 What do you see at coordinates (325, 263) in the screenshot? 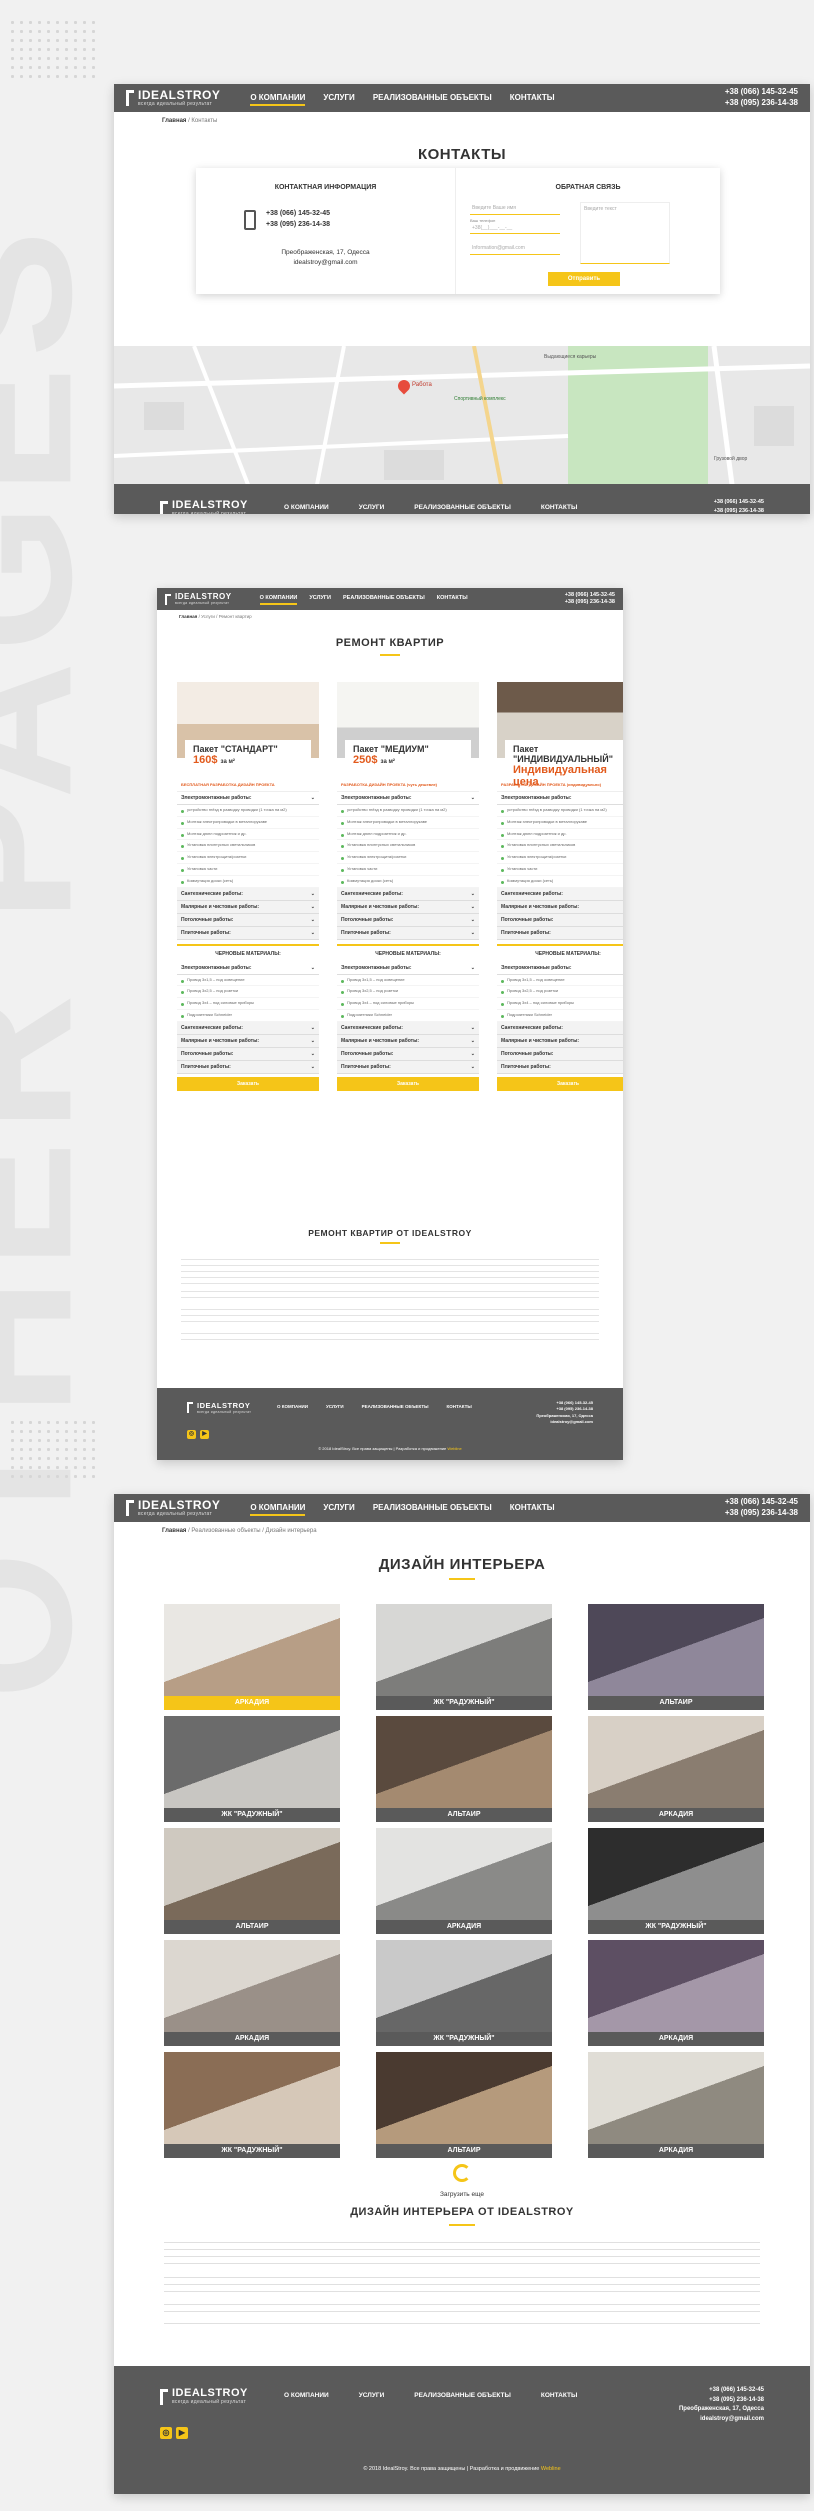
I see `contact-email: idealstroy@gmail.com` at bounding box center [325, 263].